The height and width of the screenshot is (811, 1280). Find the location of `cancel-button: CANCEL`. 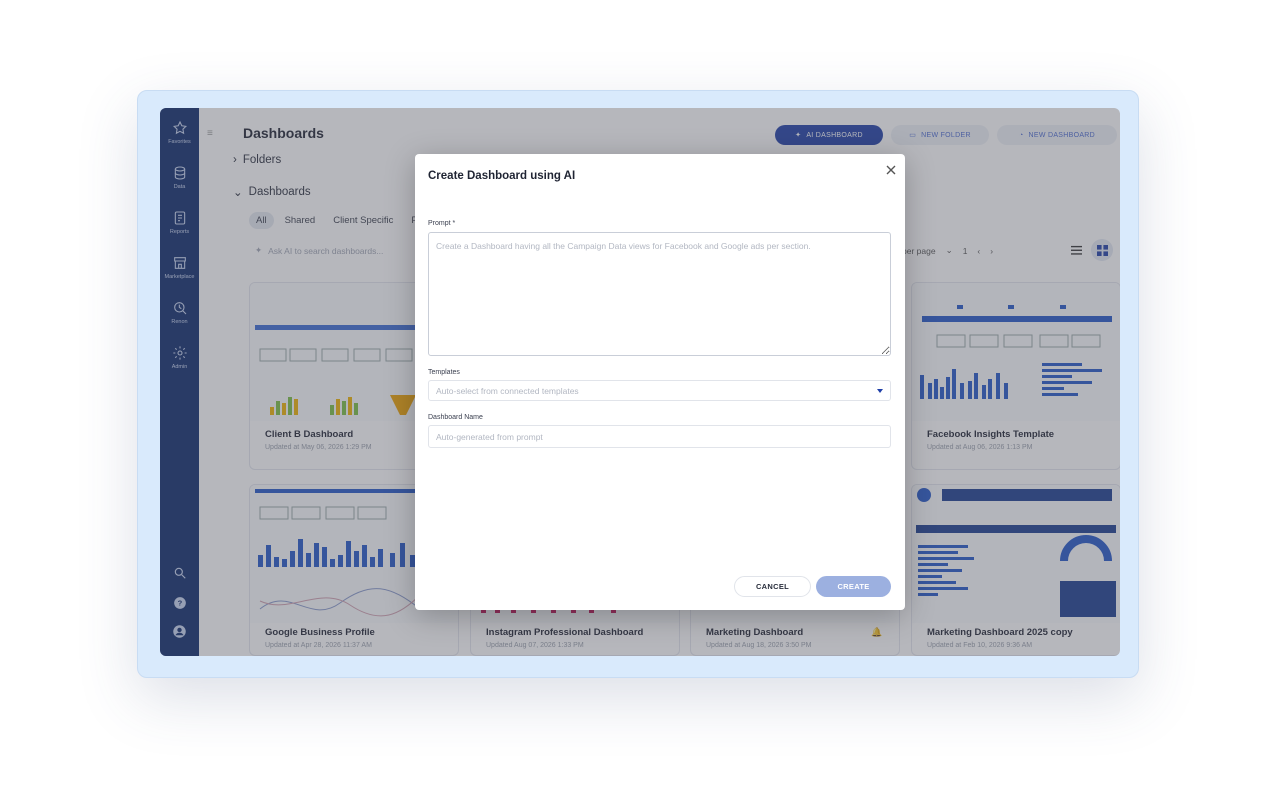

cancel-button: CANCEL is located at coordinates (772, 586).